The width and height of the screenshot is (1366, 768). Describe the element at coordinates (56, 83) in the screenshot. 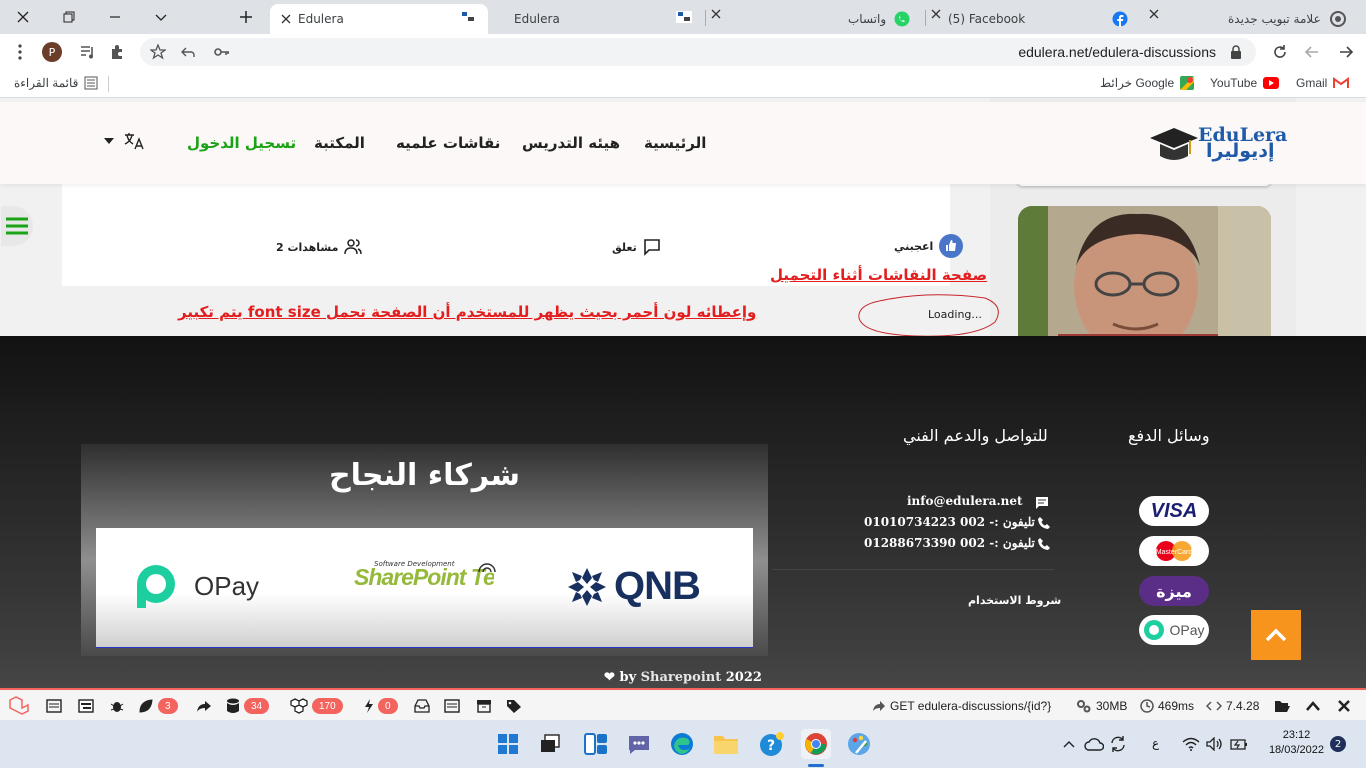

I see `reading-list-button: قائمة القراءة` at that location.